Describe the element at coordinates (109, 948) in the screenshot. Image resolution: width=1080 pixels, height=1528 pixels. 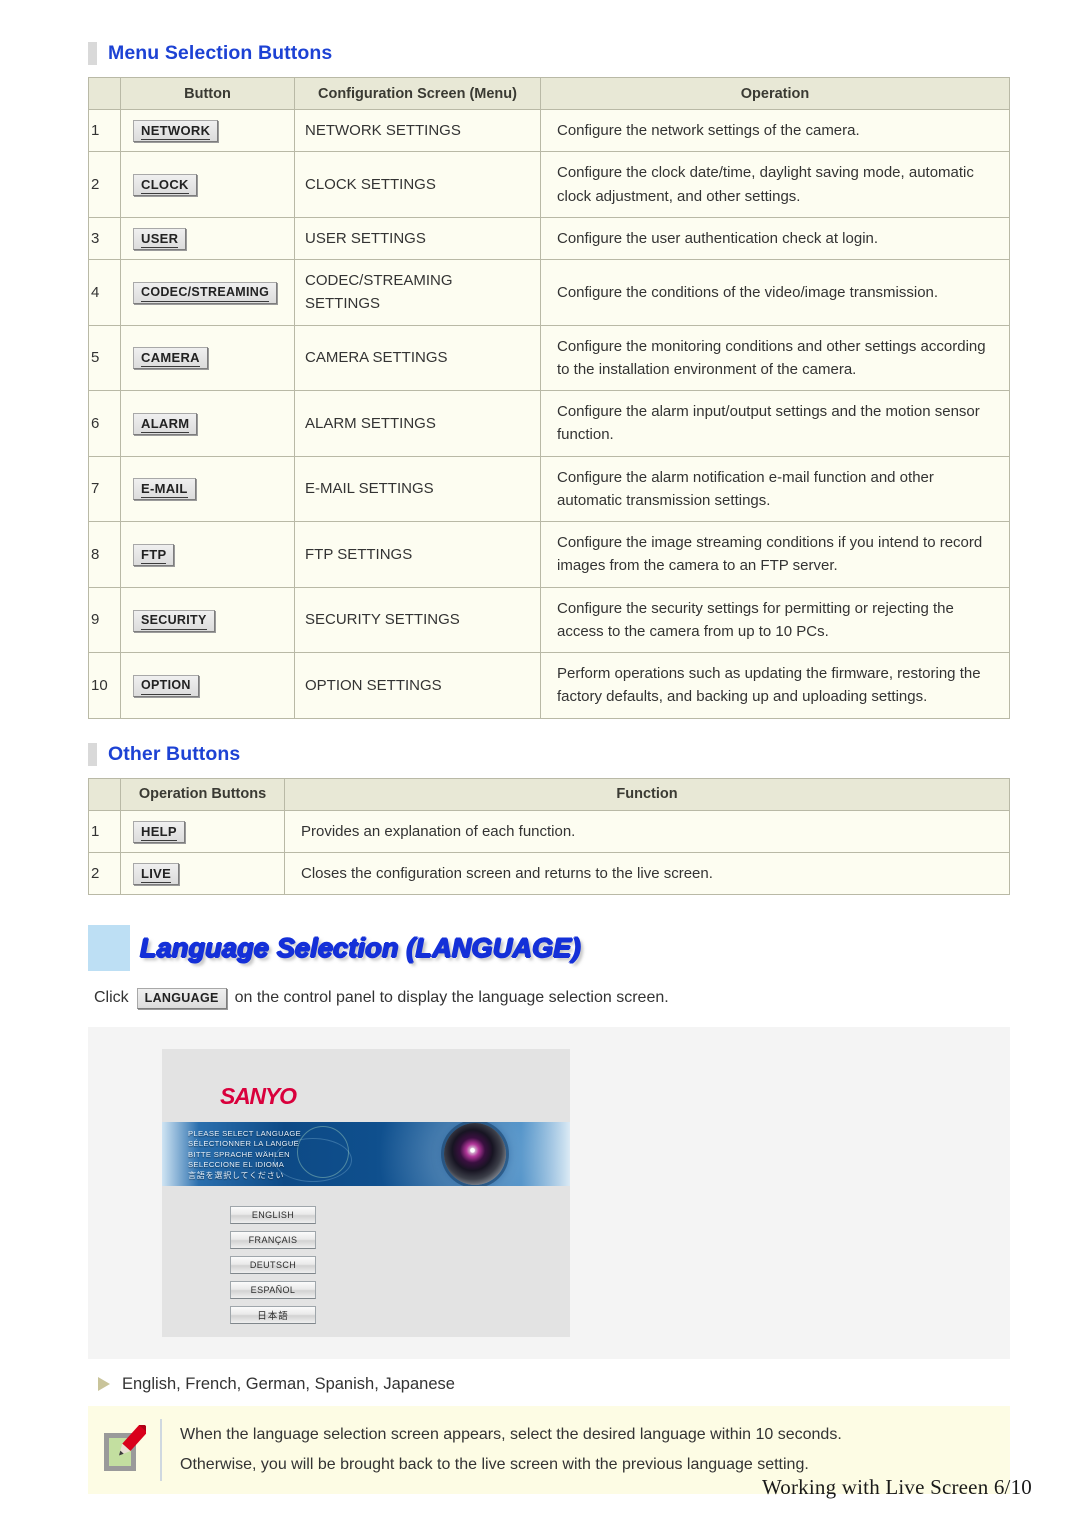
I see `banner-accent-block` at that location.